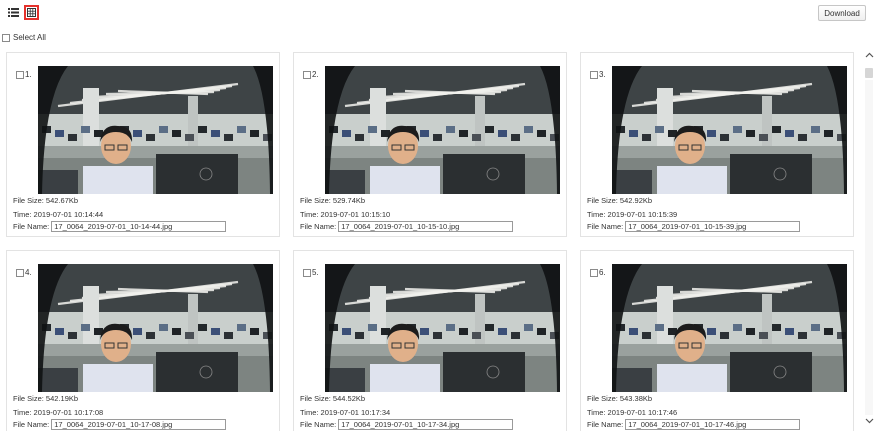 The width and height of the screenshot is (876, 431). What do you see at coordinates (6, 37) in the screenshot?
I see `select-all-checkbox` at bounding box center [6, 37].